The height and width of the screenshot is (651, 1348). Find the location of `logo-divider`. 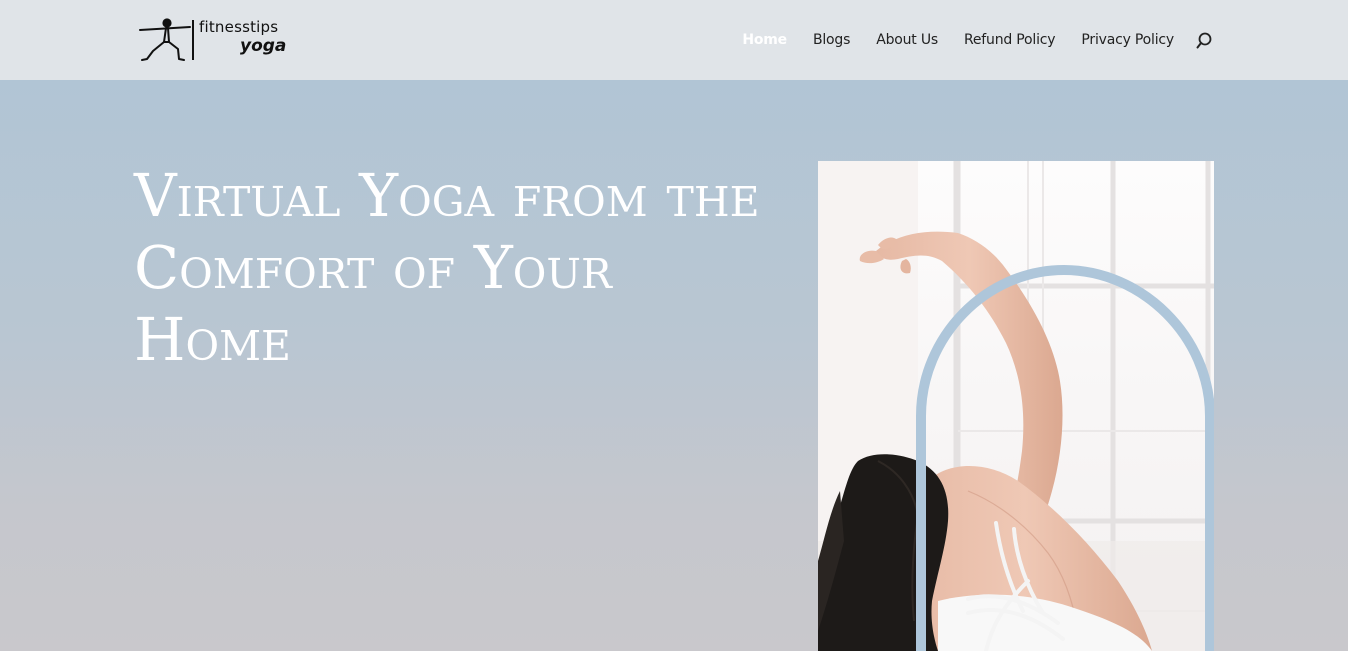

logo-divider is located at coordinates (193, 40).